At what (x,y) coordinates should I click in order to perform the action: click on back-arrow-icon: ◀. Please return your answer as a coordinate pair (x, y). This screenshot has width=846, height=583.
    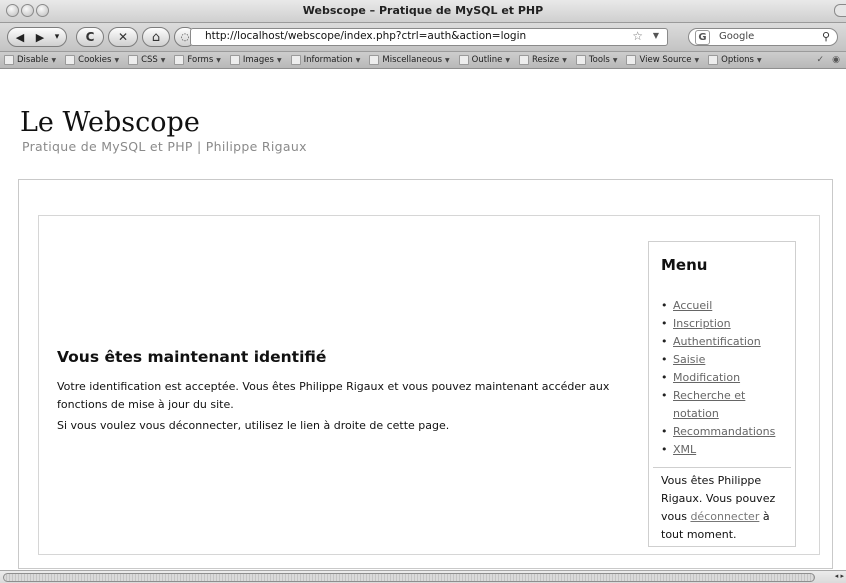
    Looking at the image, I should click on (20, 37).